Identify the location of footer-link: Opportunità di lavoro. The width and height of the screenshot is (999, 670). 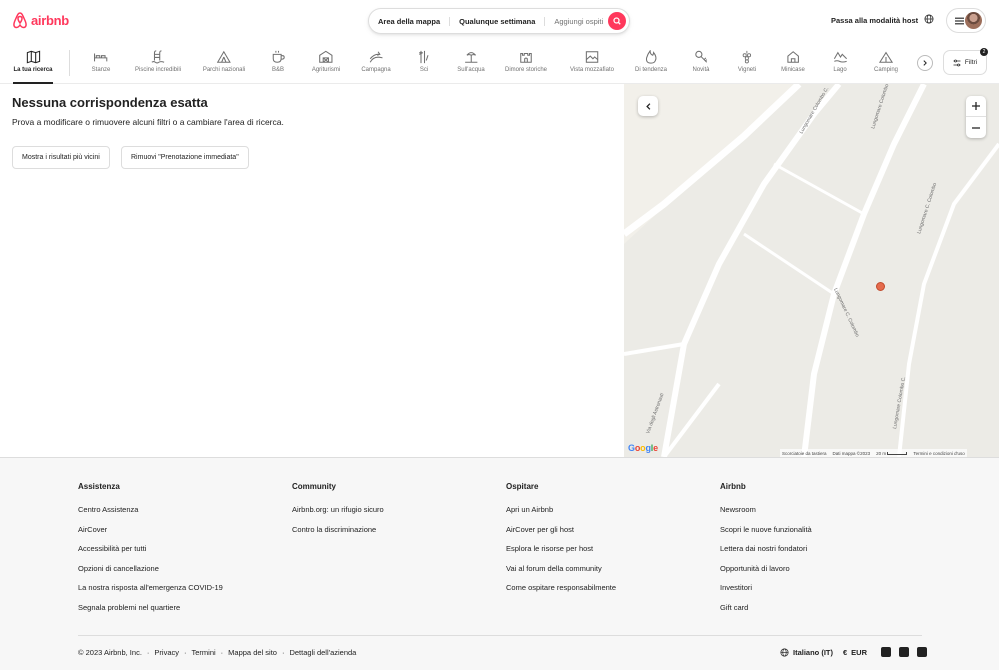
(766, 568).